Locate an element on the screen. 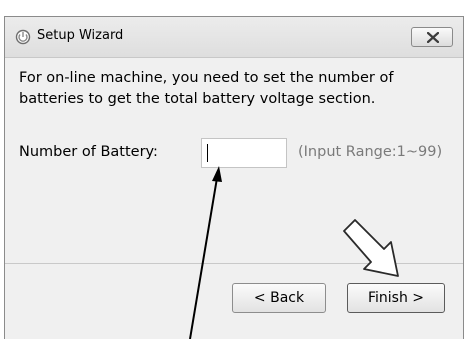  close-button is located at coordinates (432, 37).